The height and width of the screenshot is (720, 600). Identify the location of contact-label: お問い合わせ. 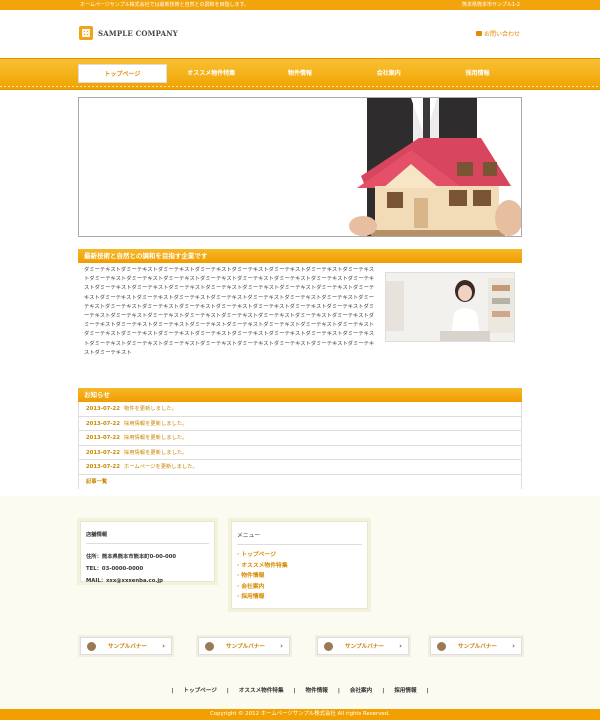
(501, 34).